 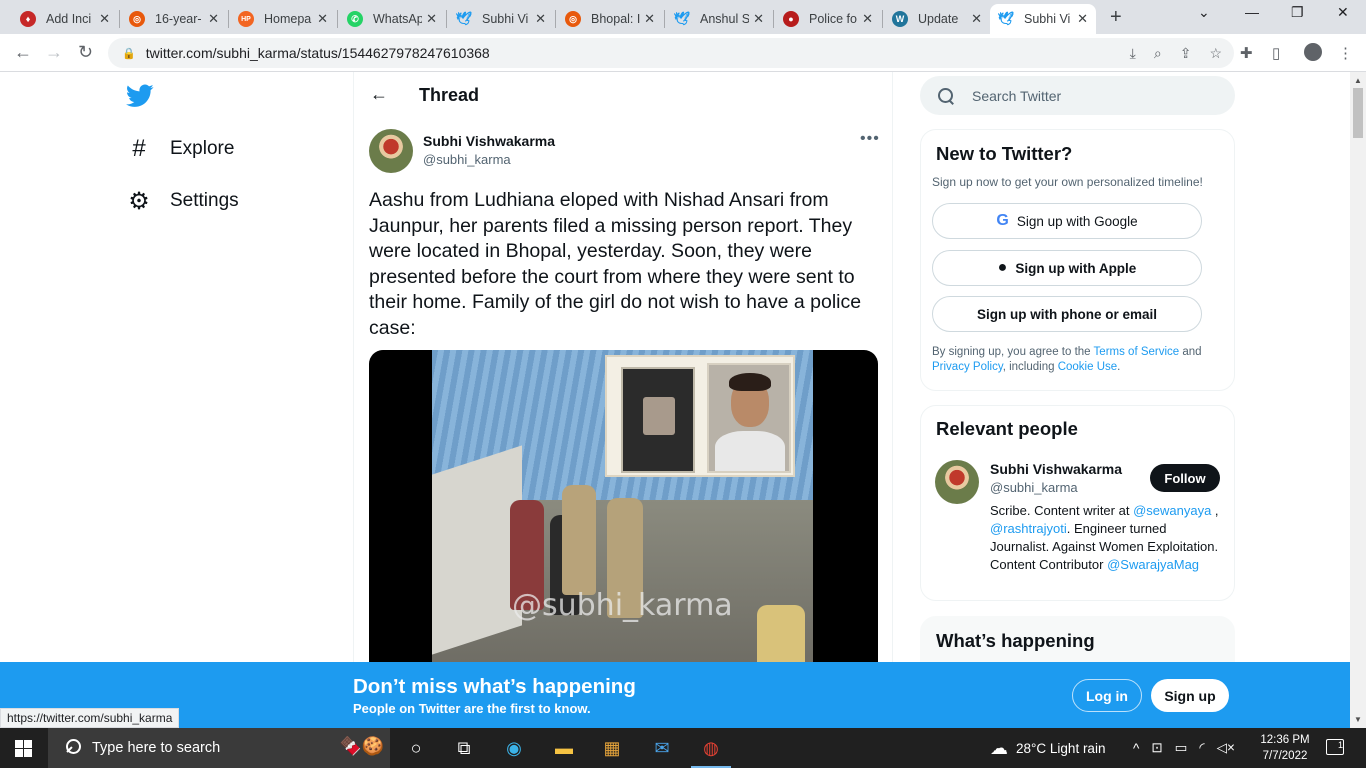 What do you see at coordinates (1133, 53) in the screenshot?
I see `install-app-icon: ⤓` at bounding box center [1133, 53].